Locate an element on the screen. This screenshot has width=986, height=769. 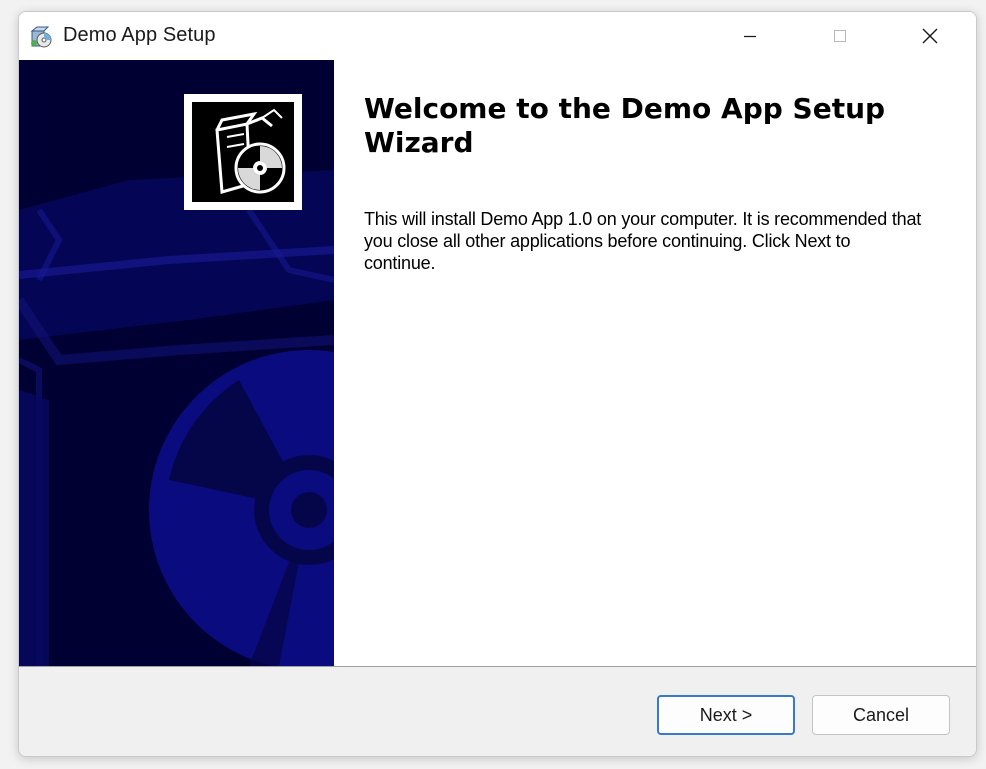
minimize-icon is located at coordinates (750, 36).